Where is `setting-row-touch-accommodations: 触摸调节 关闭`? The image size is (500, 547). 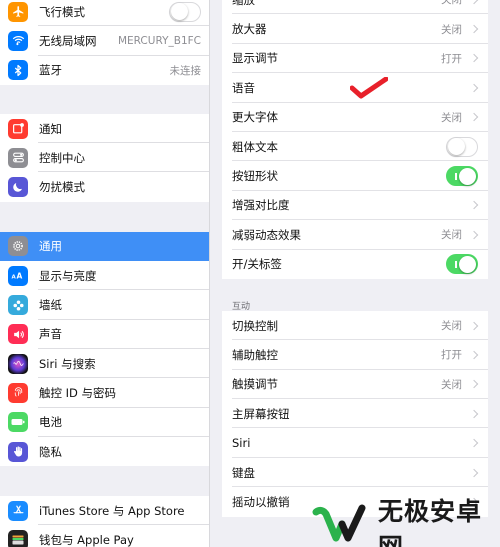 setting-row-touch-accommodations: 触摸调节 关闭 is located at coordinates (355, 385).